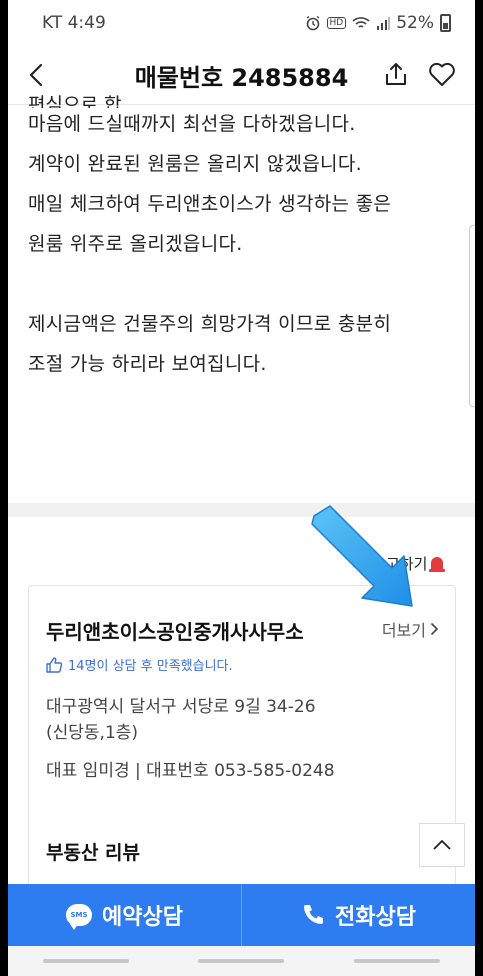 The image size is (483, 976). Describe the element at coordinates (314, 914) in the screenshot. I see `phone-icon` at that location.